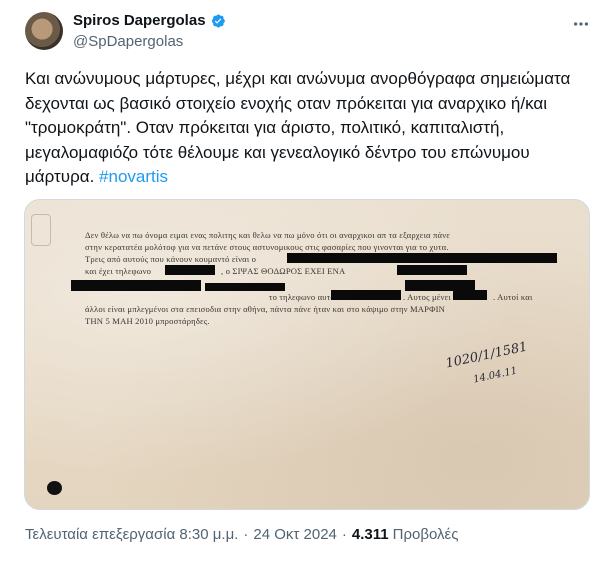 Image resolution: width=613 pixels, height=570 pixels. What do you see at coordinates (425, 534) in the screenshot?
I see `views-label: Προβολές` at bounding box center [425, 534].